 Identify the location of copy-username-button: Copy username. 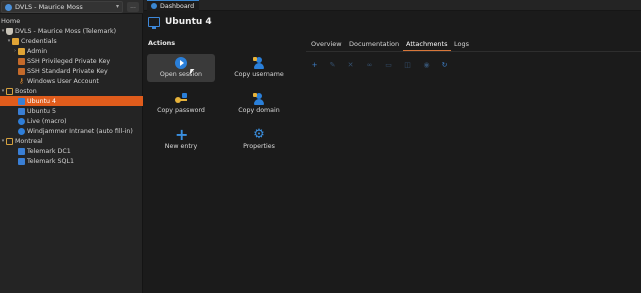
(259, 68).